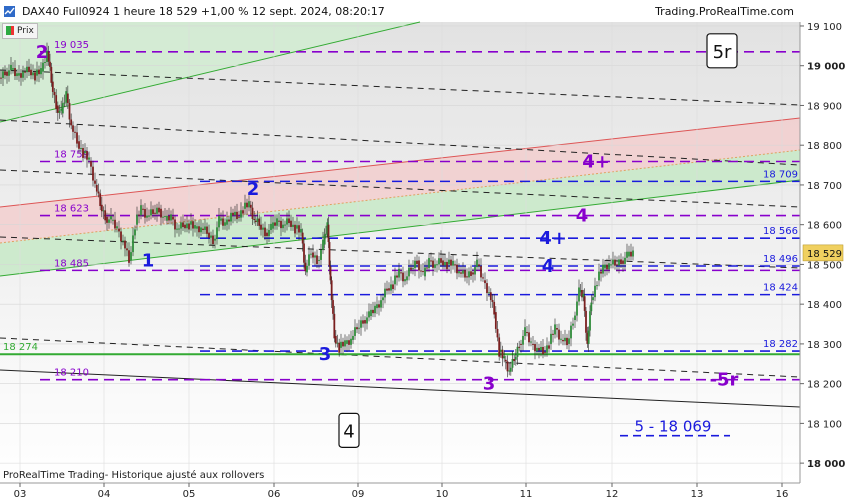 The width and height of the screenshot is (850, 500). I want to click on x-tick-label-9: 16, so click(782, 494).